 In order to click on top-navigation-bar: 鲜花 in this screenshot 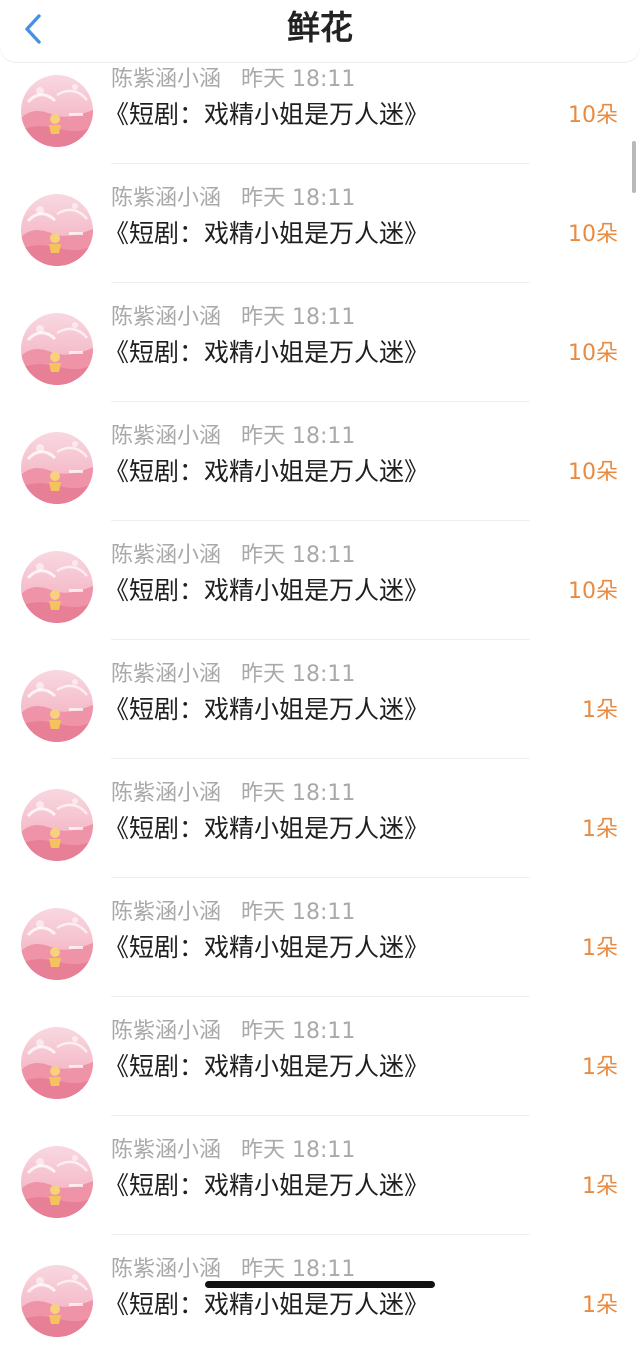, I will do `click(320, 31)`.